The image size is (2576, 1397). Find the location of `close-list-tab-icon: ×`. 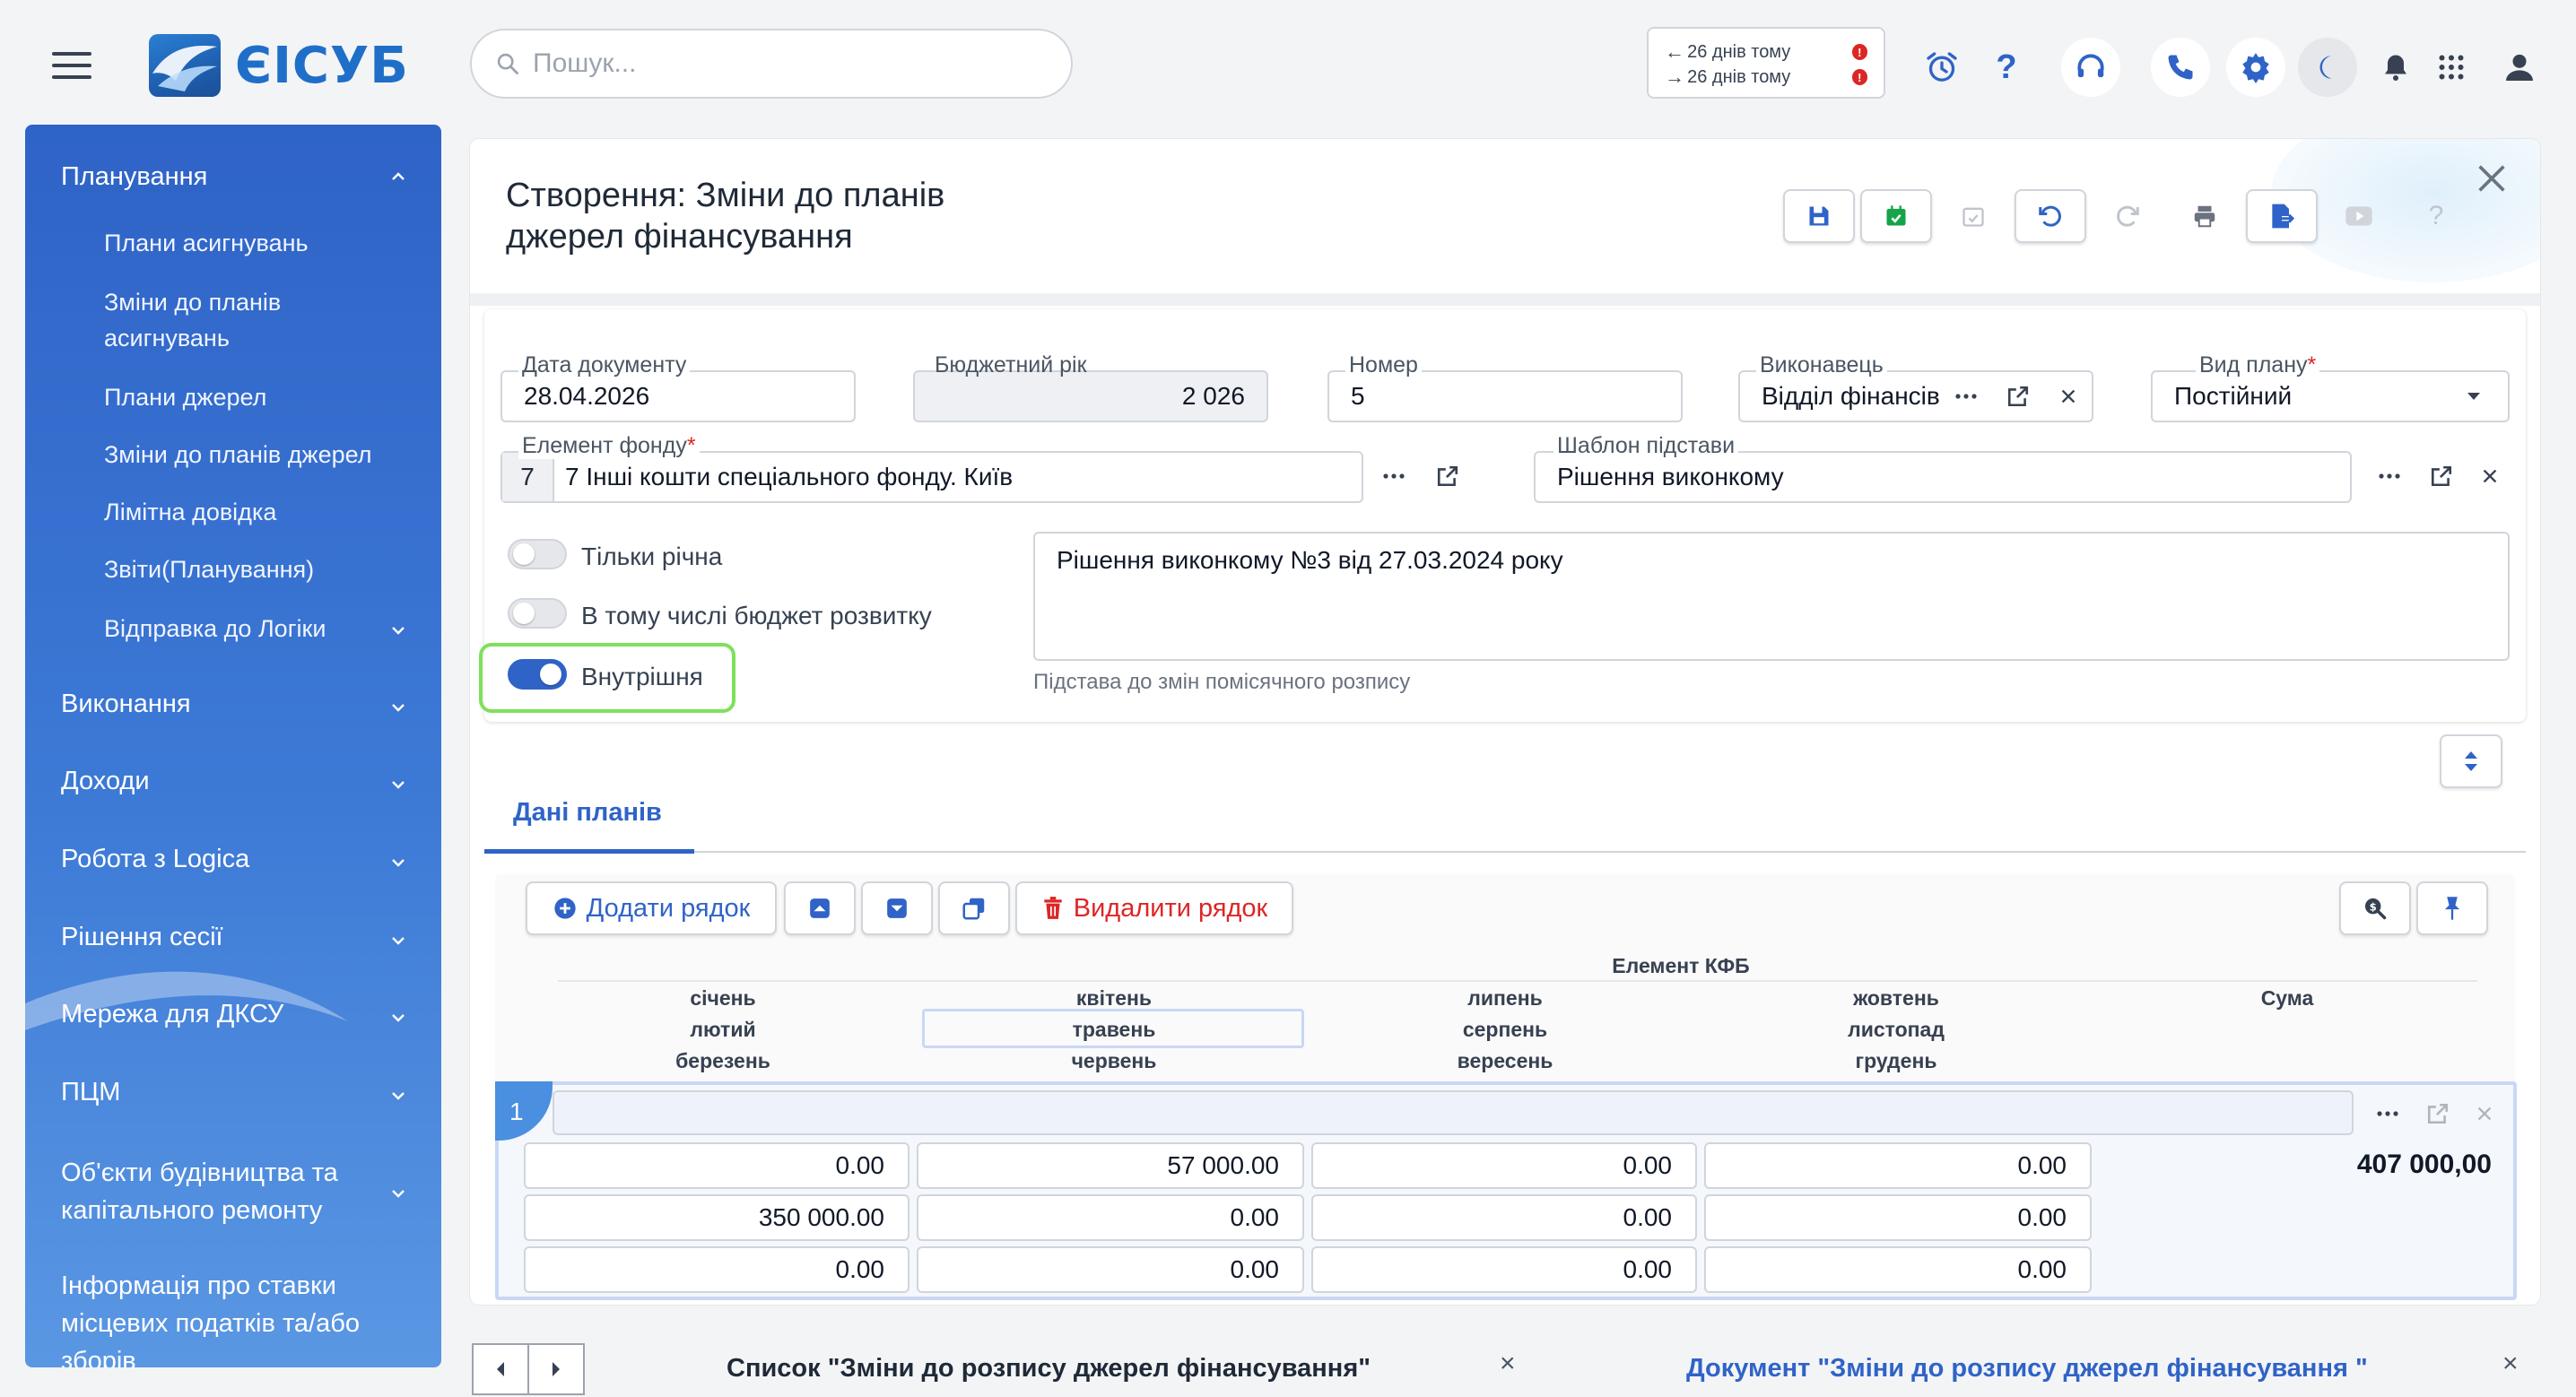

close-list-tab-icon: × is located at coordinates (1508, 1364).